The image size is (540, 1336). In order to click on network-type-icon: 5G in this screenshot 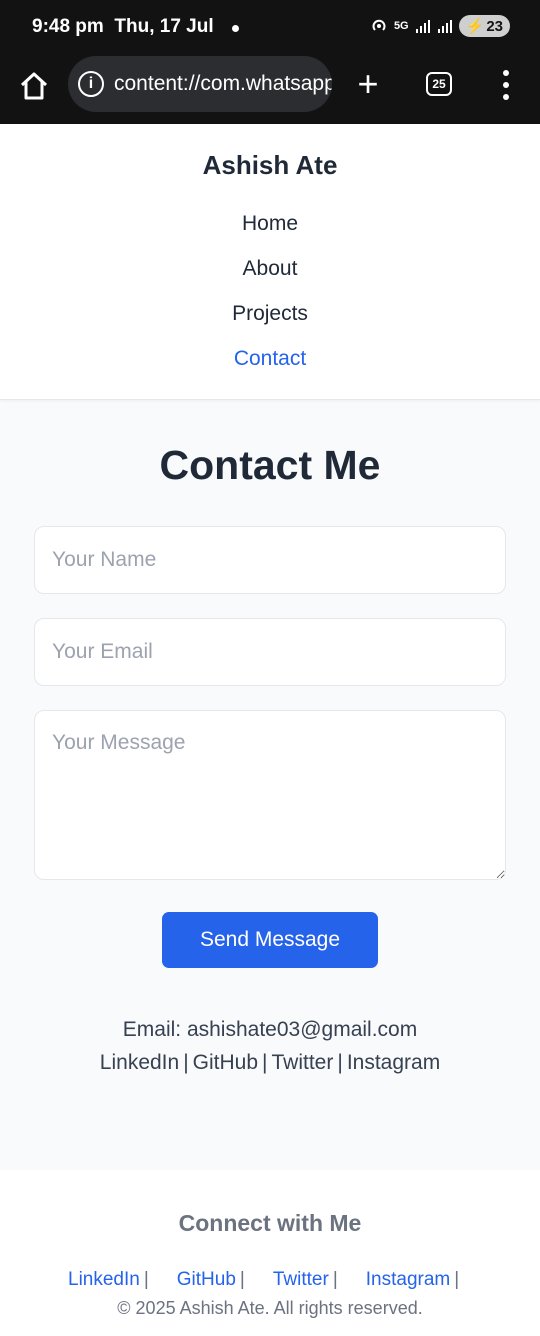, I will do `click(401, 26)`.